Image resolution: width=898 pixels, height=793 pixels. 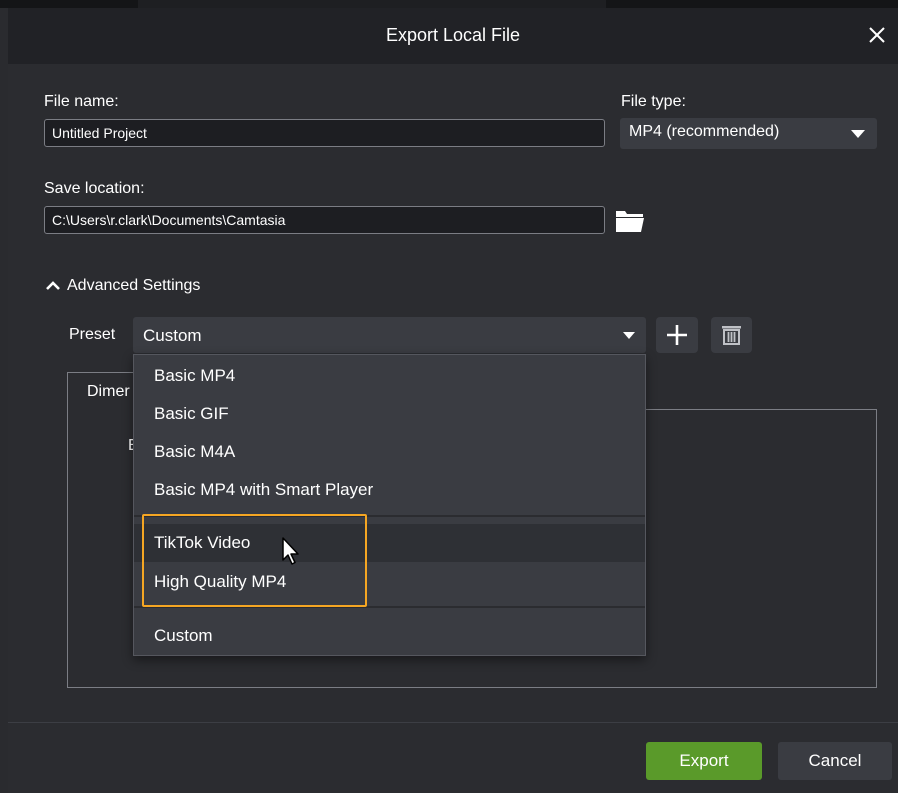 What do you see at coordinates (94, 188) in the screenshot?
I see `save-location-label: Save location:` at bounding box center [94, 188].